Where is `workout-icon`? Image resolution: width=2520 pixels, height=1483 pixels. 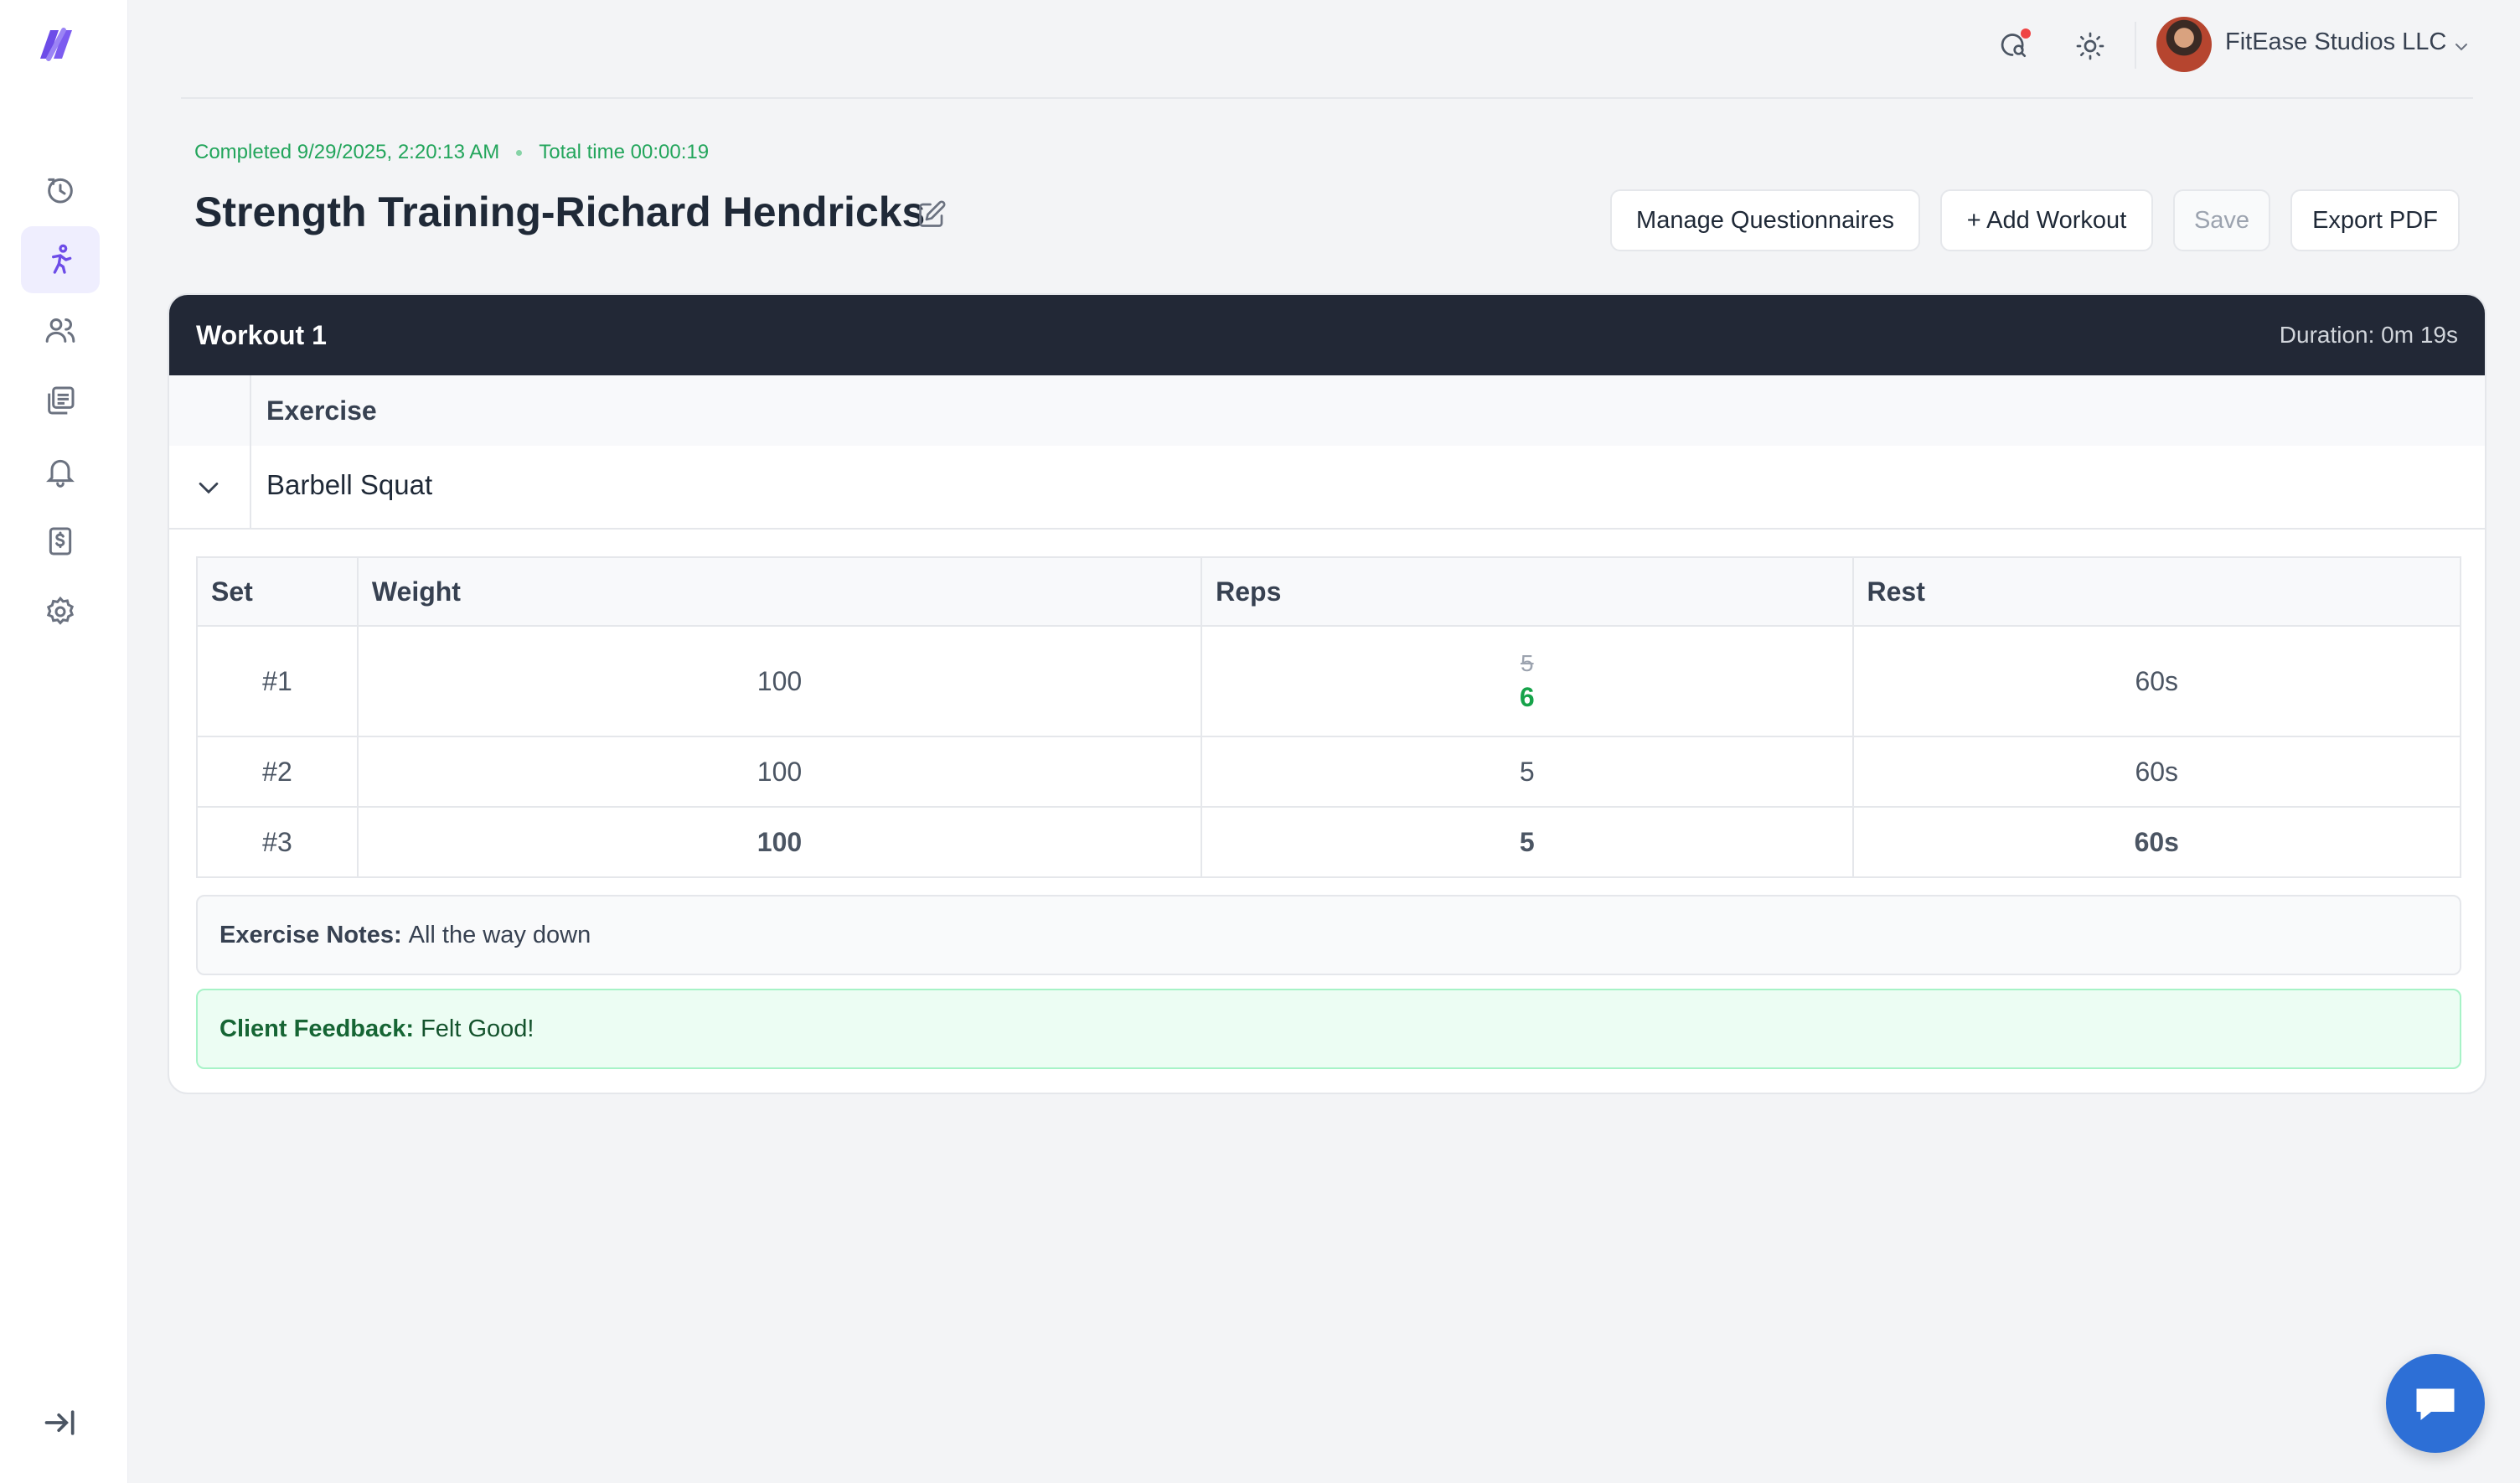 workout-icon is located at coordinates (62, 259).